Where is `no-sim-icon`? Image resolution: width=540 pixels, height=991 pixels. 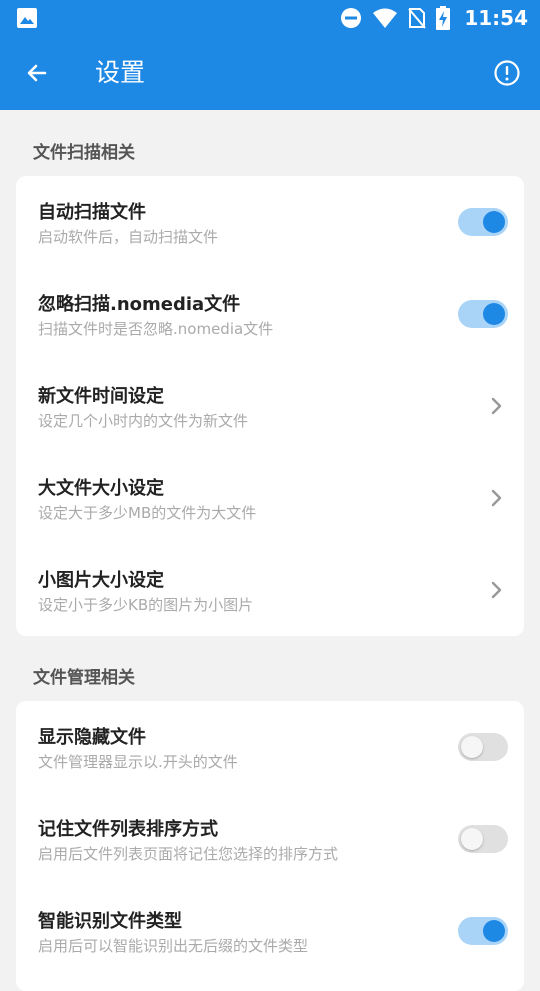 no-sim-icon is located at coordinates (417, 18).